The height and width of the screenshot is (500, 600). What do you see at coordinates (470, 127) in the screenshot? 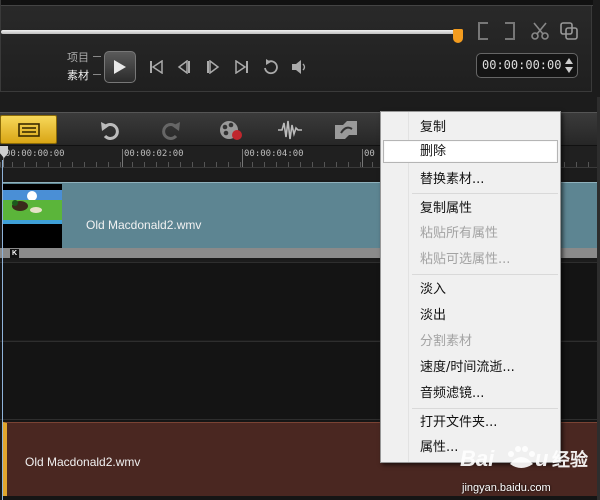
I see `menu-item-copy: 复制` at bounding box center [470, 127].